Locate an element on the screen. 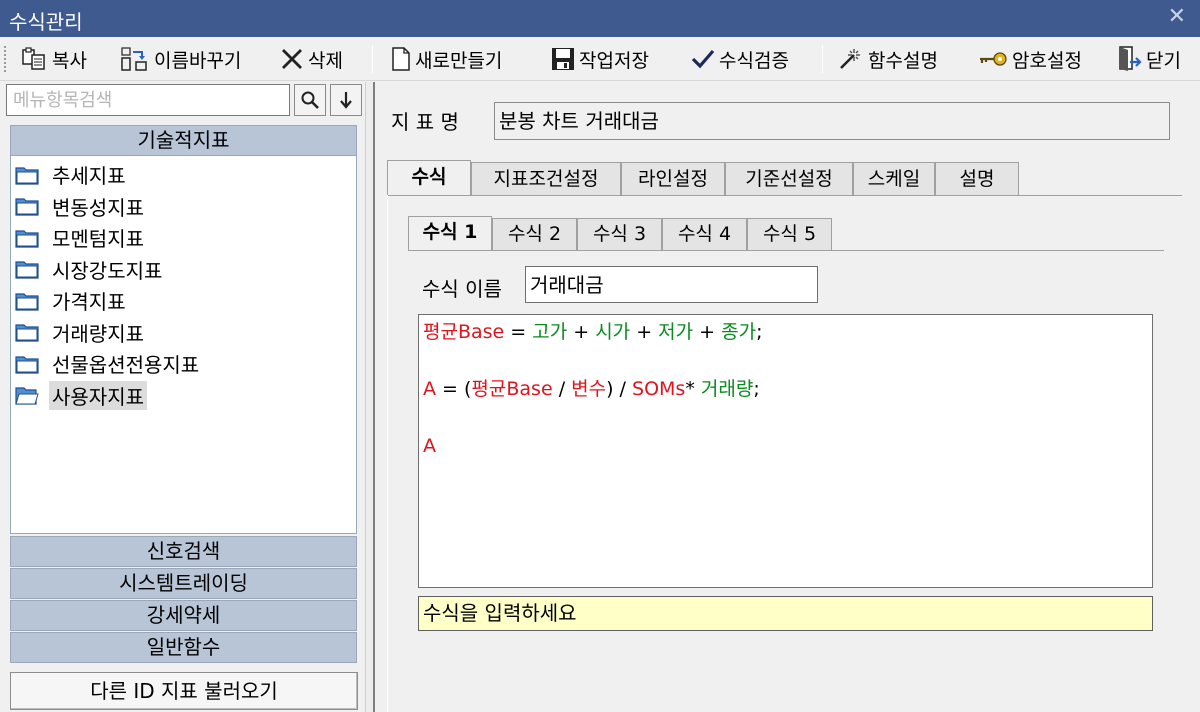  token-operator: = is located at coordinates (518, 332).